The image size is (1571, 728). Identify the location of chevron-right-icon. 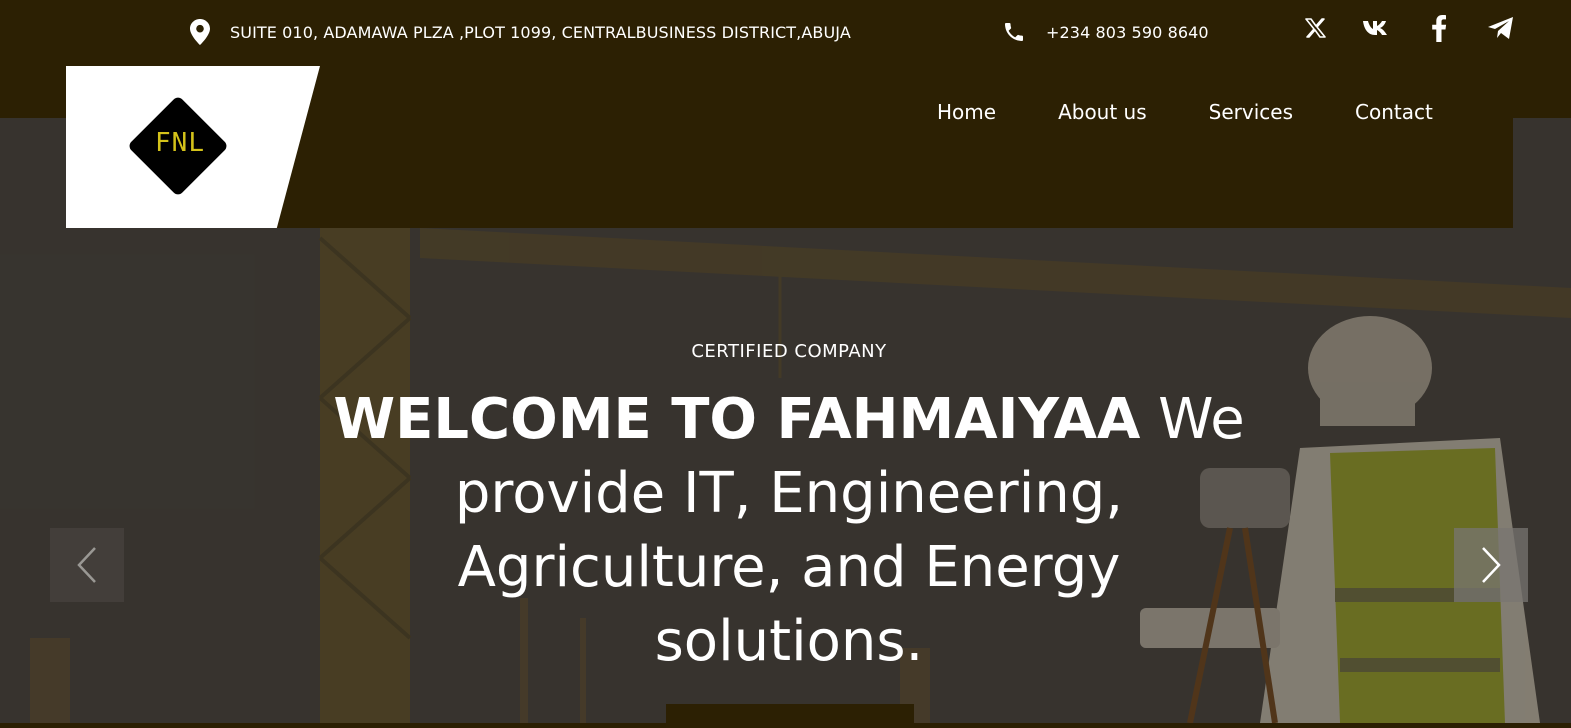
(1491, 565).